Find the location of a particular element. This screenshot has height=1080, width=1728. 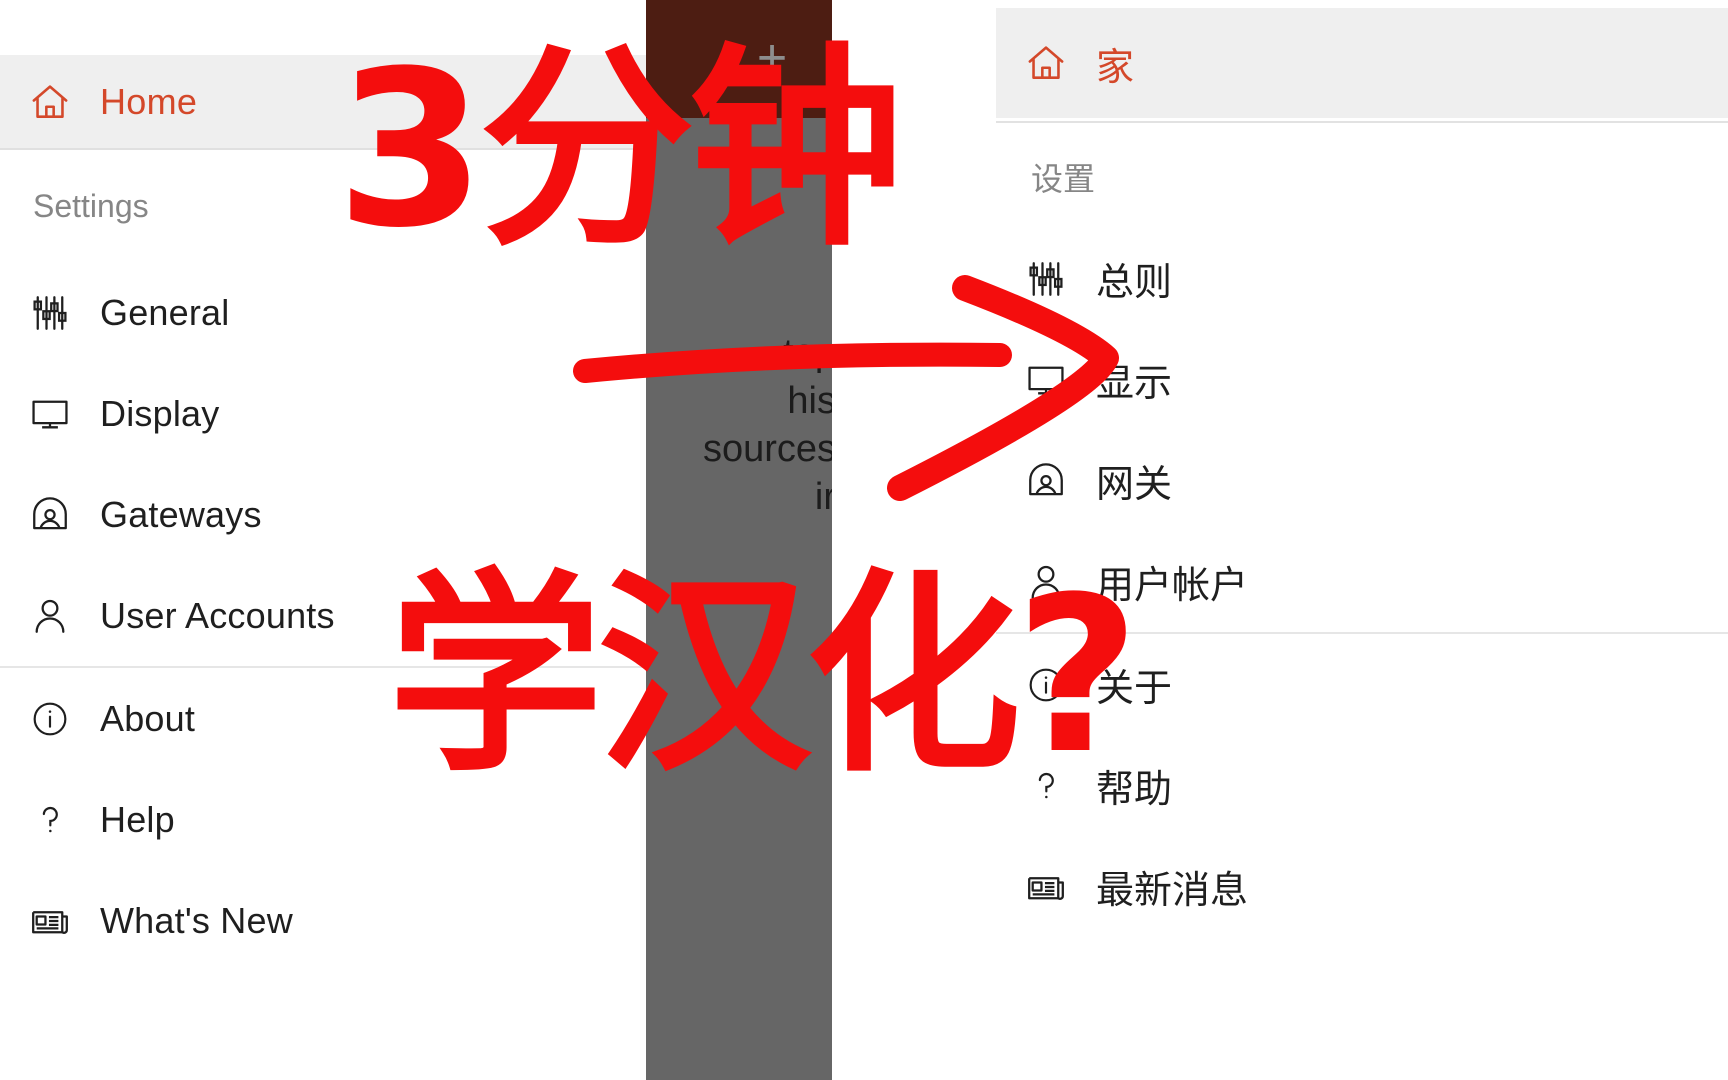

overlay-text-fragment: top is located at coordinates (807, 353).